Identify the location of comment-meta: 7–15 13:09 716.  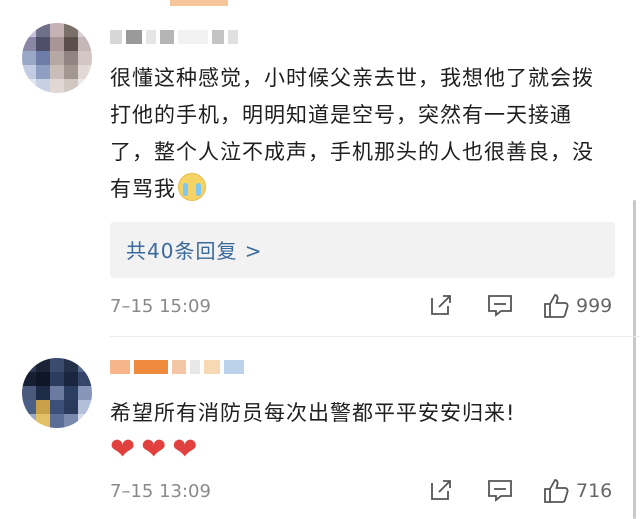
(365, 492).